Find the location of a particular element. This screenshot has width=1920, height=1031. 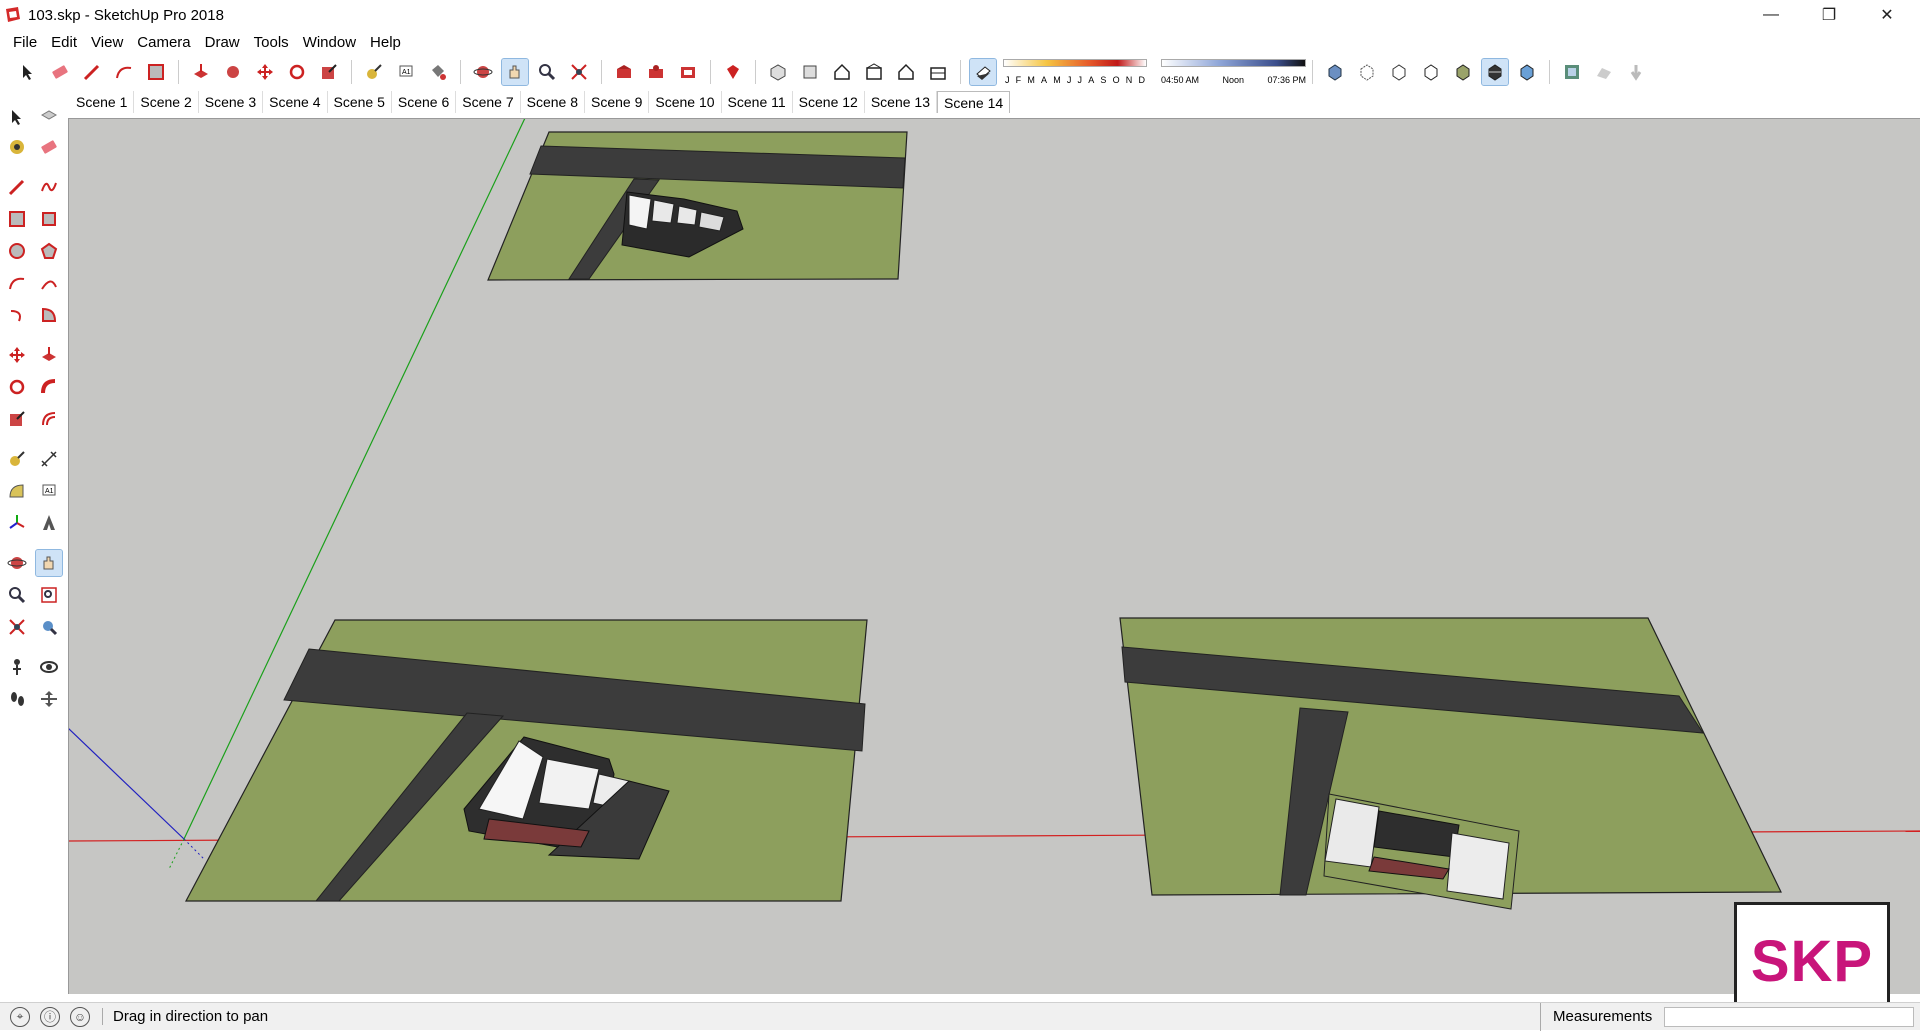

close-button: ✕ is located at coordinates (1887, 15).